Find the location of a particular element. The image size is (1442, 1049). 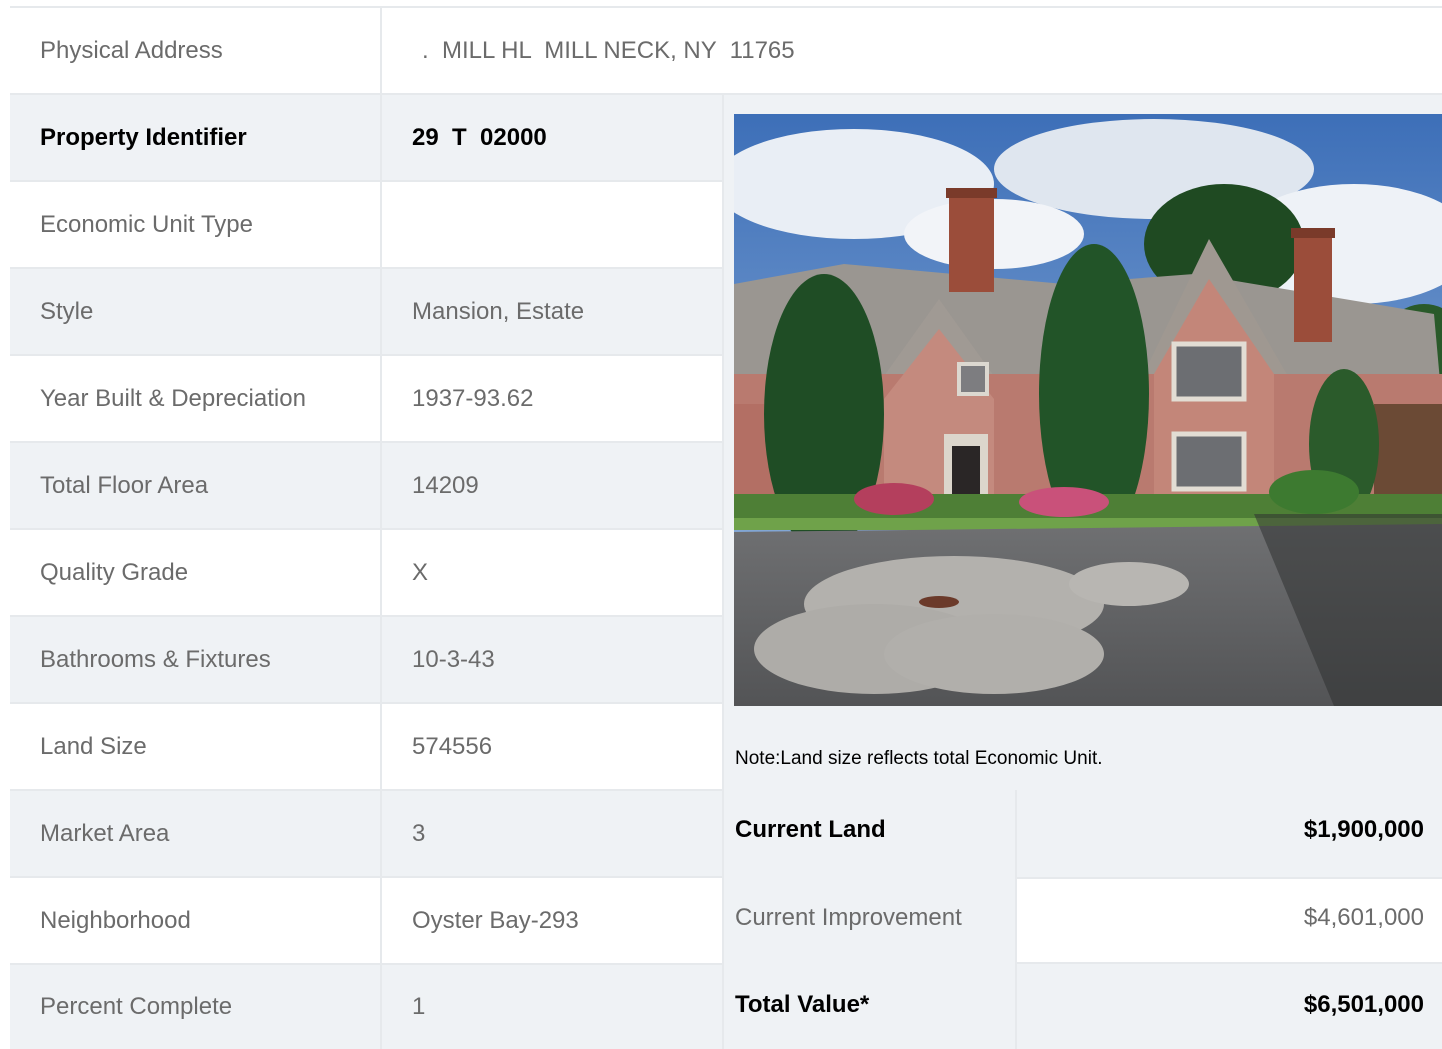

table-row: Bathrooms & Fixtures is located at coordinates (195, 659).